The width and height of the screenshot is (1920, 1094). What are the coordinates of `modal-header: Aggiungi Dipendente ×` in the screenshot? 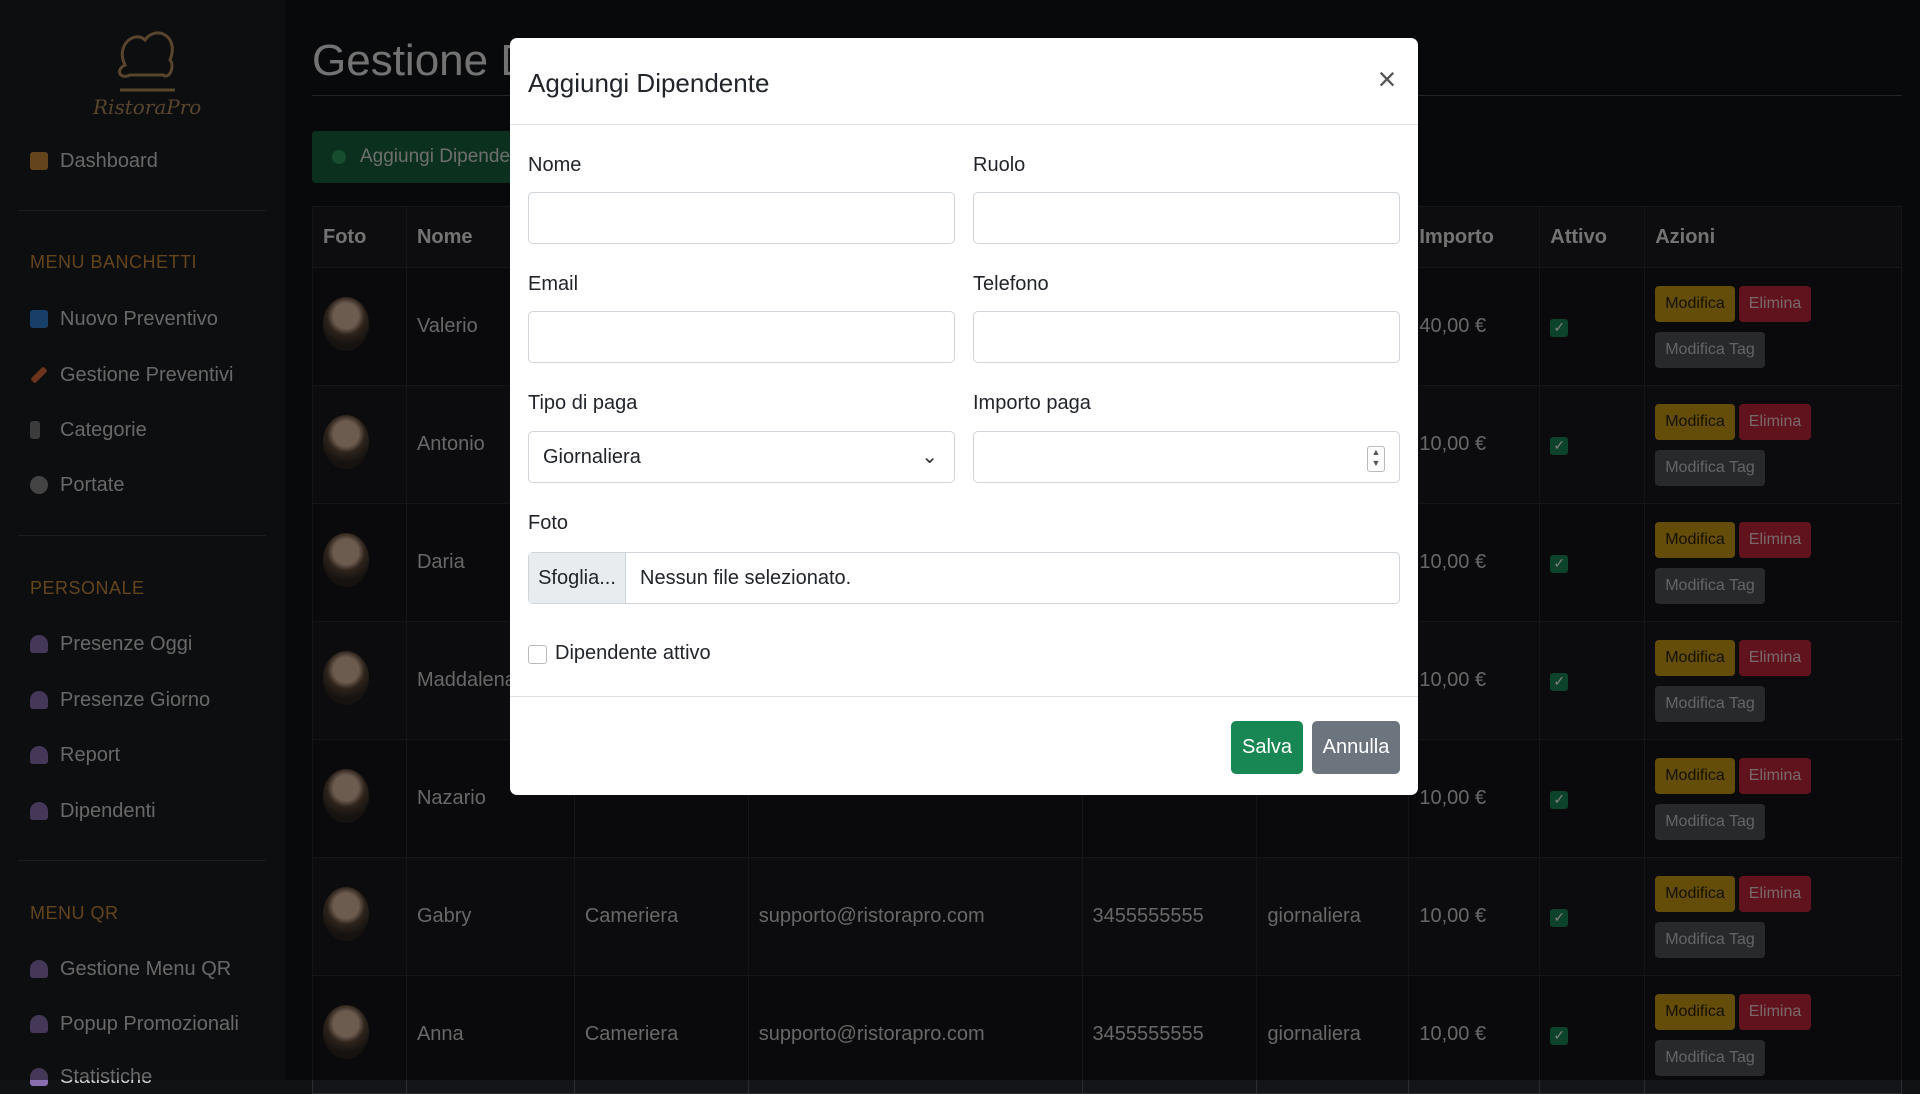 It's located at (964, 81).